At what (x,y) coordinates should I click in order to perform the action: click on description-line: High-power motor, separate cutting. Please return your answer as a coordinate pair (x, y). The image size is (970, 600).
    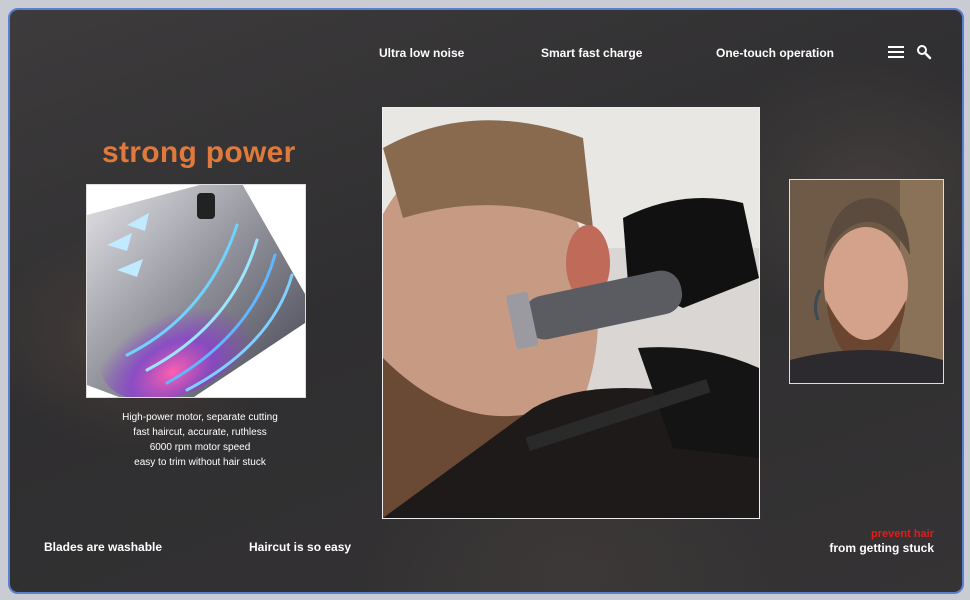
    Looking at the image, I should click on (200, 417).